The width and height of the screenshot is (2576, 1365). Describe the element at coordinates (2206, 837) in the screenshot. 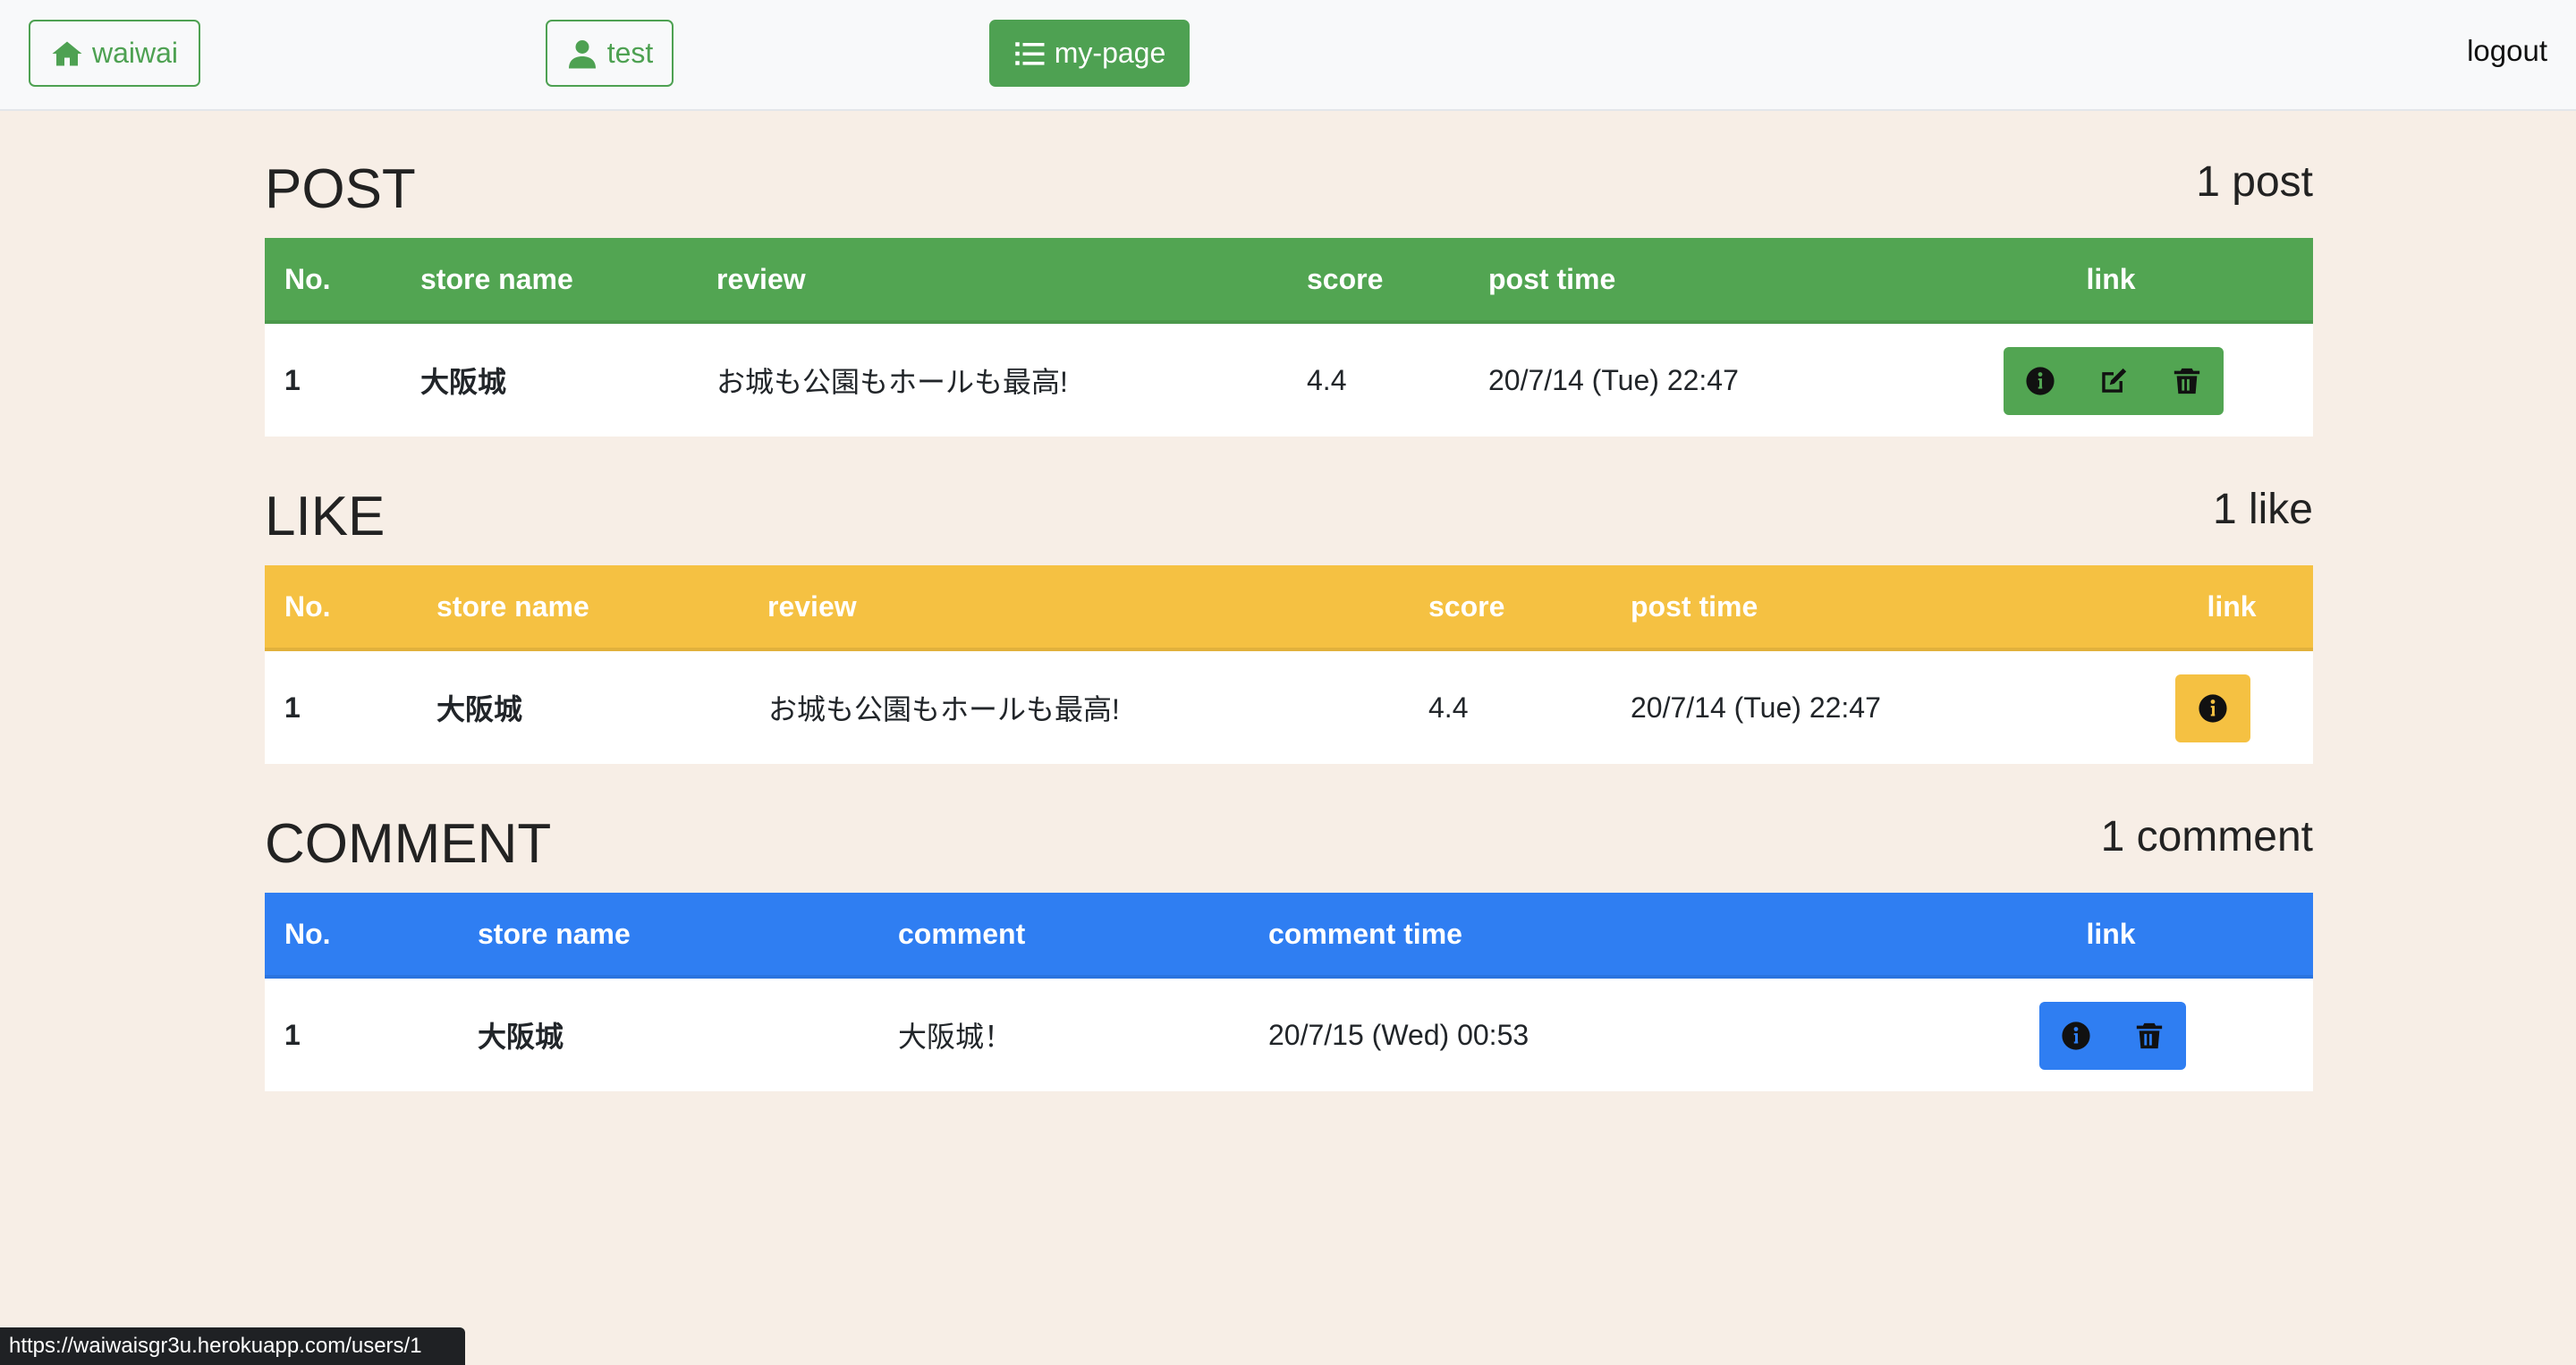

I see `comment-count: 1 comment` at that location.